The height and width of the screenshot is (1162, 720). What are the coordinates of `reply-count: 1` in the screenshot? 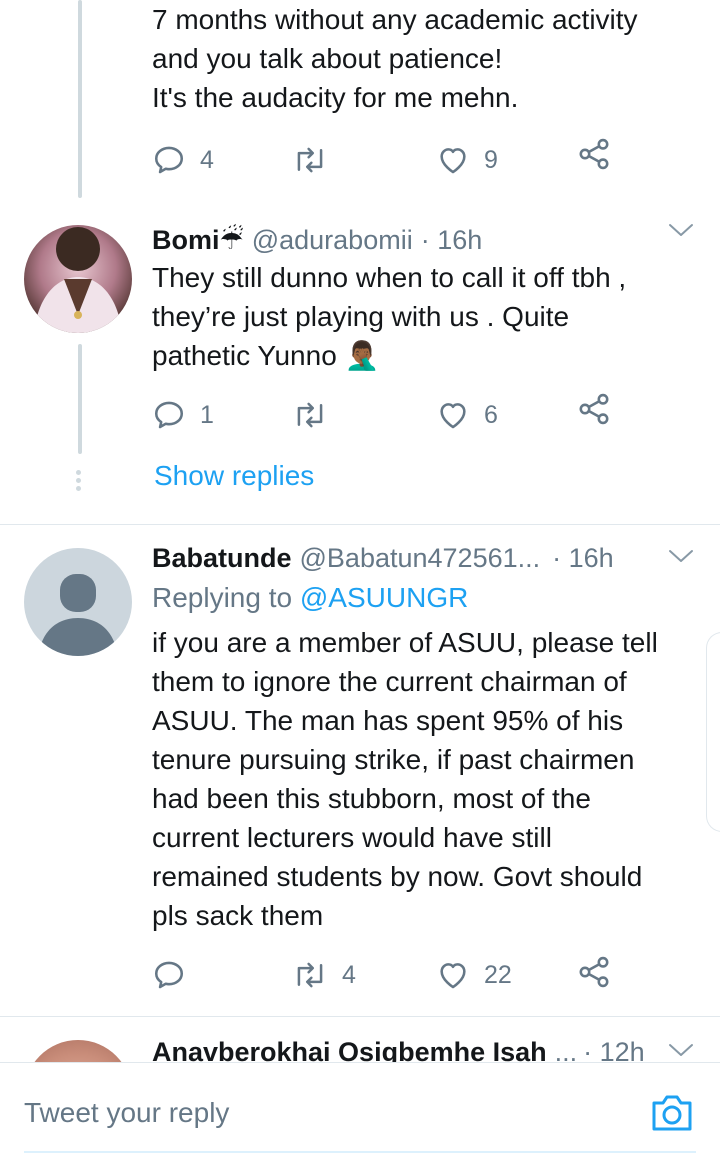 It's located at (207, 414).